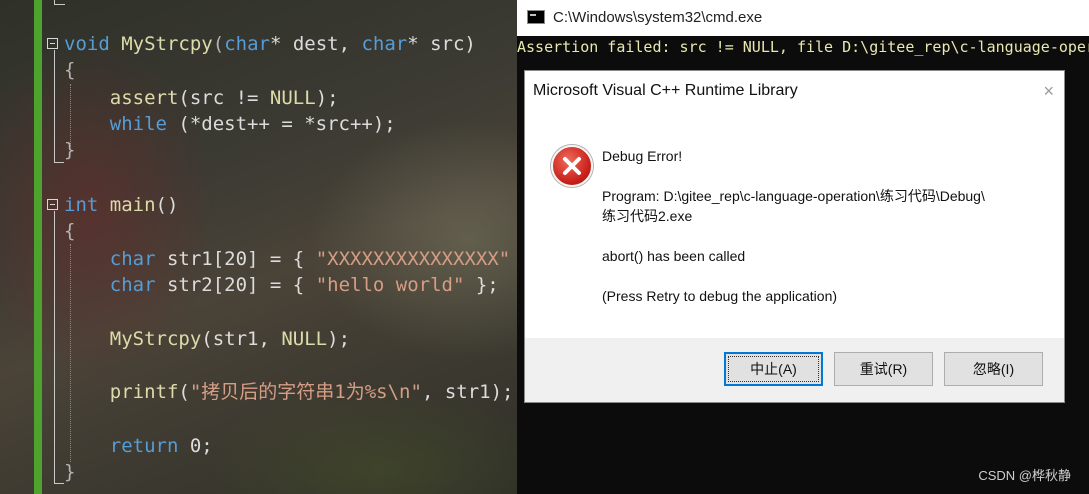 Image resolution: width=1089 pixels, height=494 pixels. What do you see at coordinates (81, 205) in the screenshot?
I see `code-token: int` at bounding box center [81, 205].